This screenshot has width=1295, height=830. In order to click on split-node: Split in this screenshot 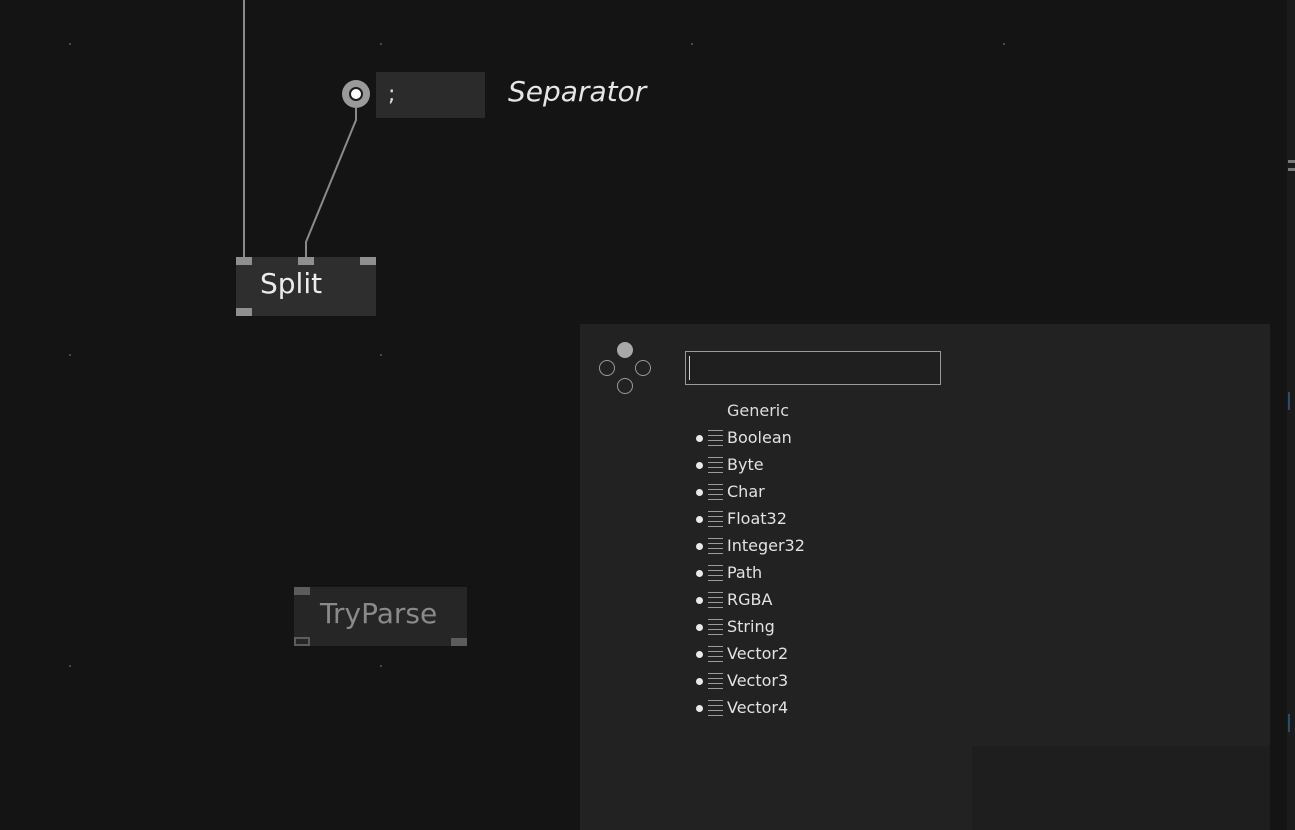, I will do `click(306, 286)`.